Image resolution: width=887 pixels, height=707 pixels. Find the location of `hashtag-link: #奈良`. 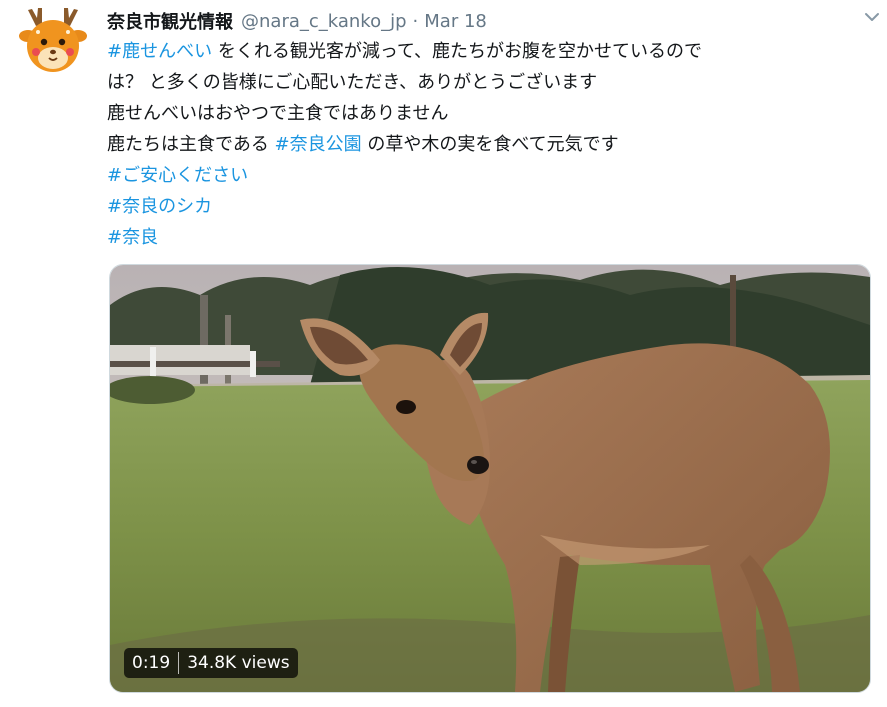

hashtag-link: #奈良 is located at coordinates (132, 237).